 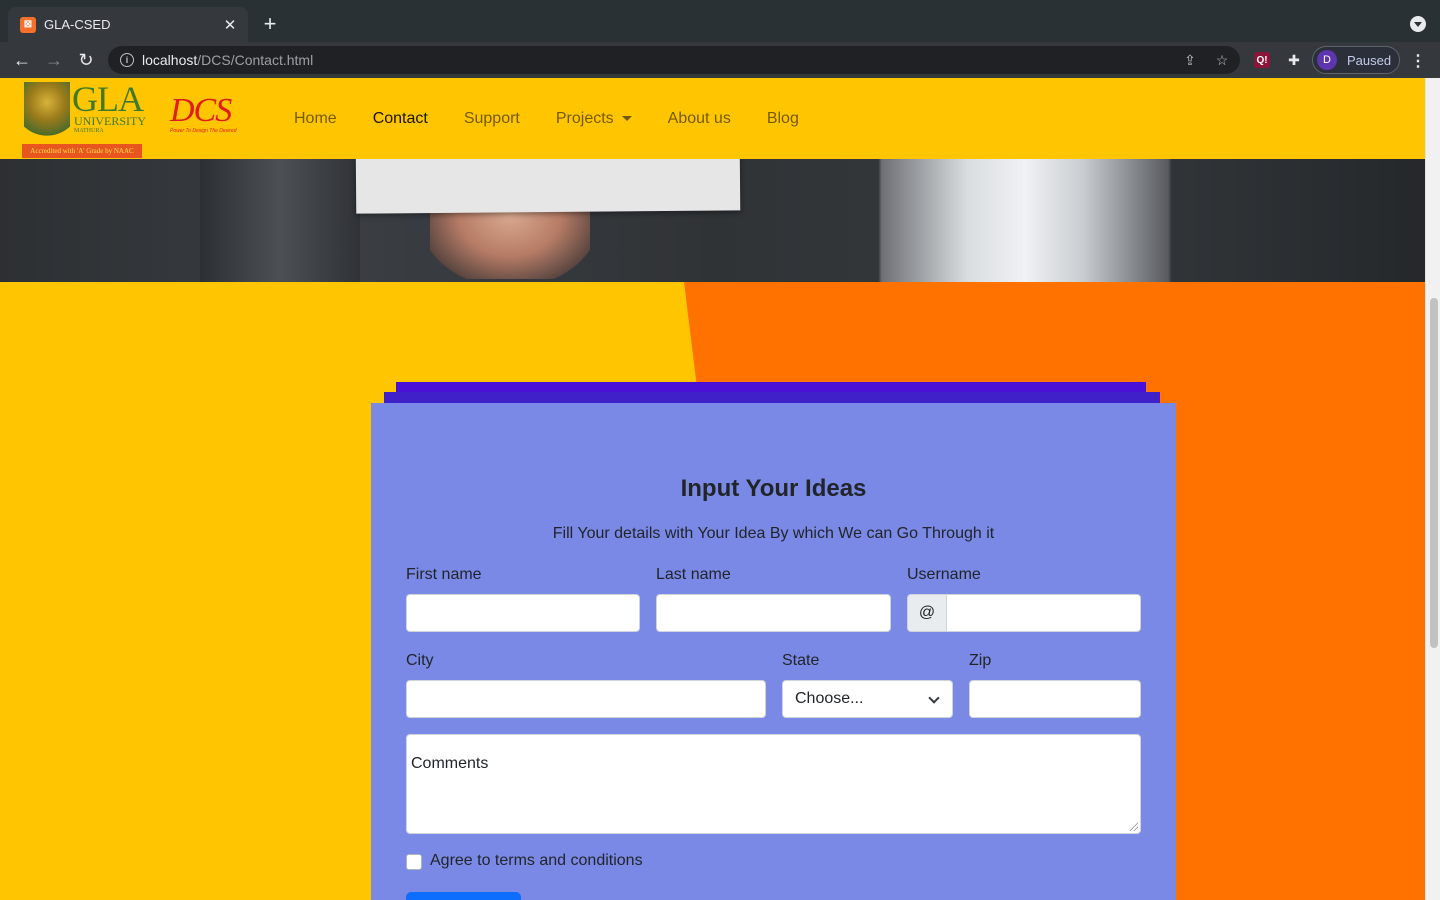 I want to click on hero-business-card, so click(x=548, y=186).